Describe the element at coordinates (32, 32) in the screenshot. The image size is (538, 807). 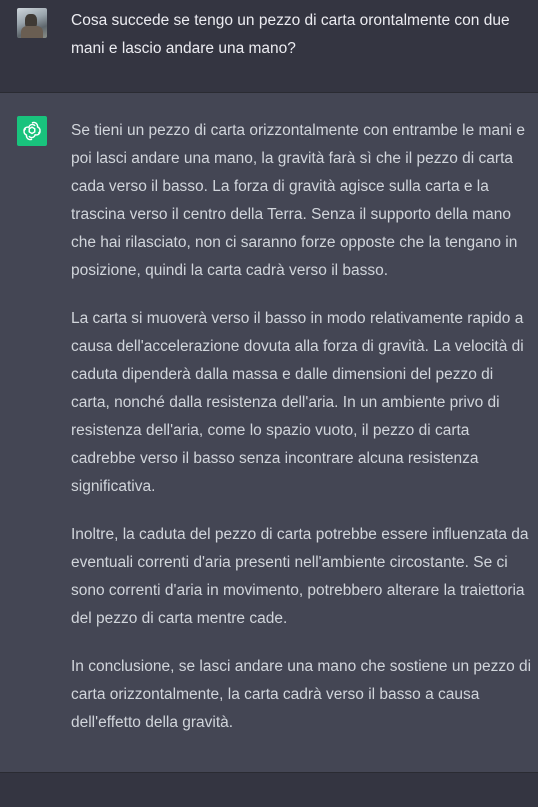
I see `avatar-figure-body` at that location.